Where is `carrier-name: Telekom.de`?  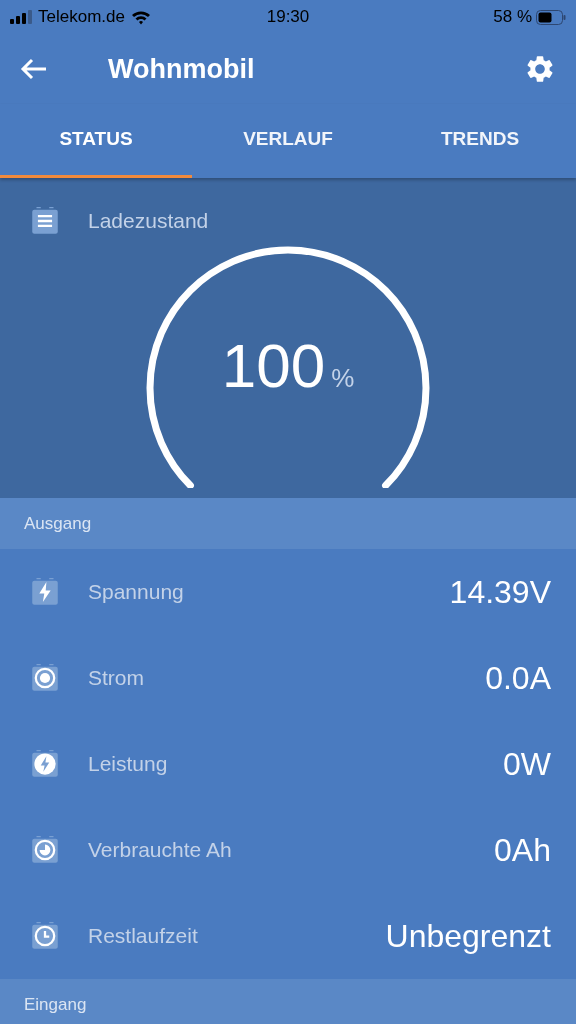
carrier-name: Telekom.de is located at coordinates (81, 17).